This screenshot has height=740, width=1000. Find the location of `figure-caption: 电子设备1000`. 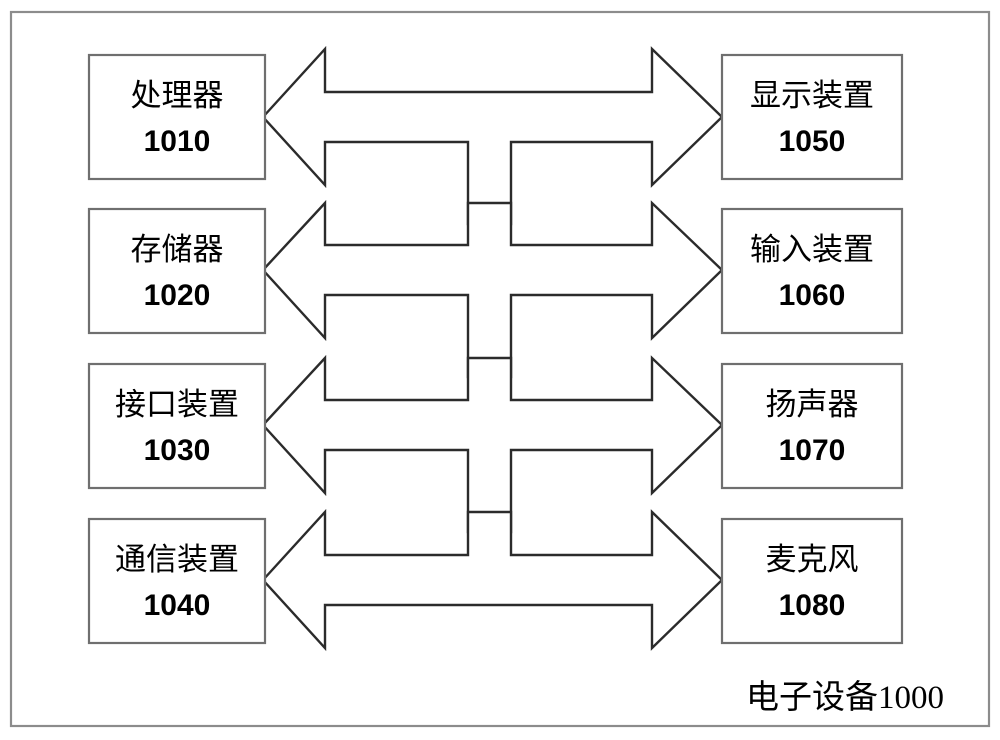

figure-caption: 电子设备1000 is located at coordinates (845, 697).